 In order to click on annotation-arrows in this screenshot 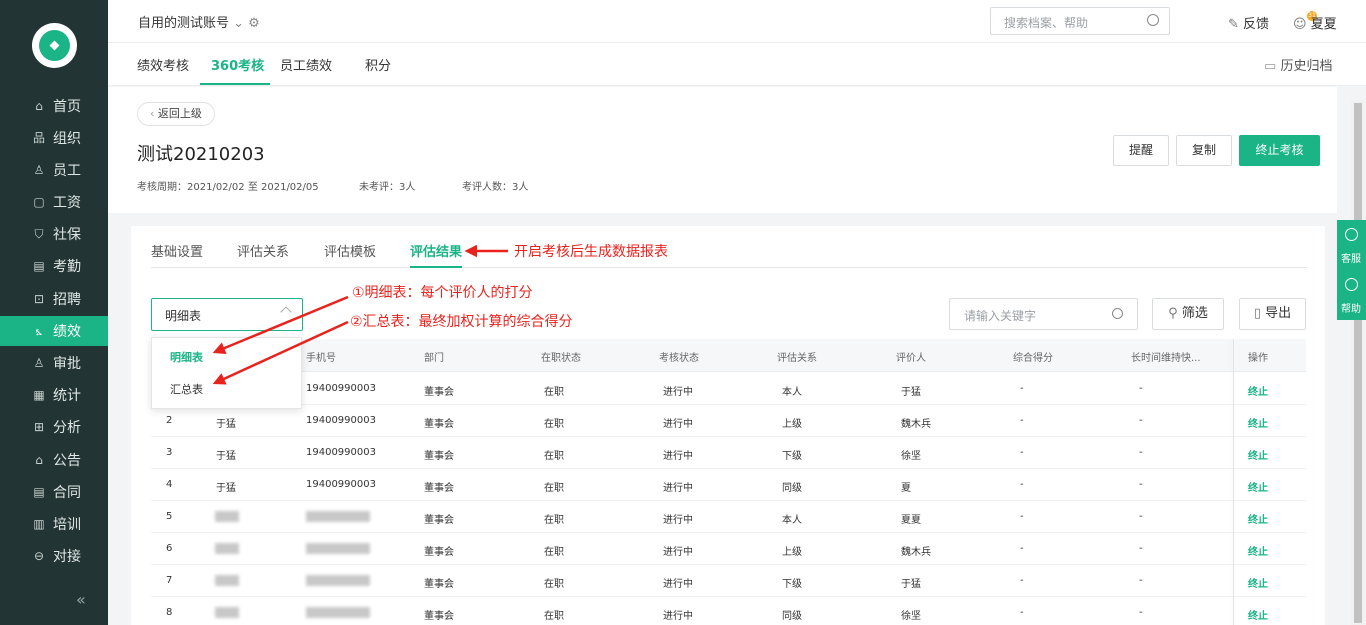, I will do `click(360, 314)`.